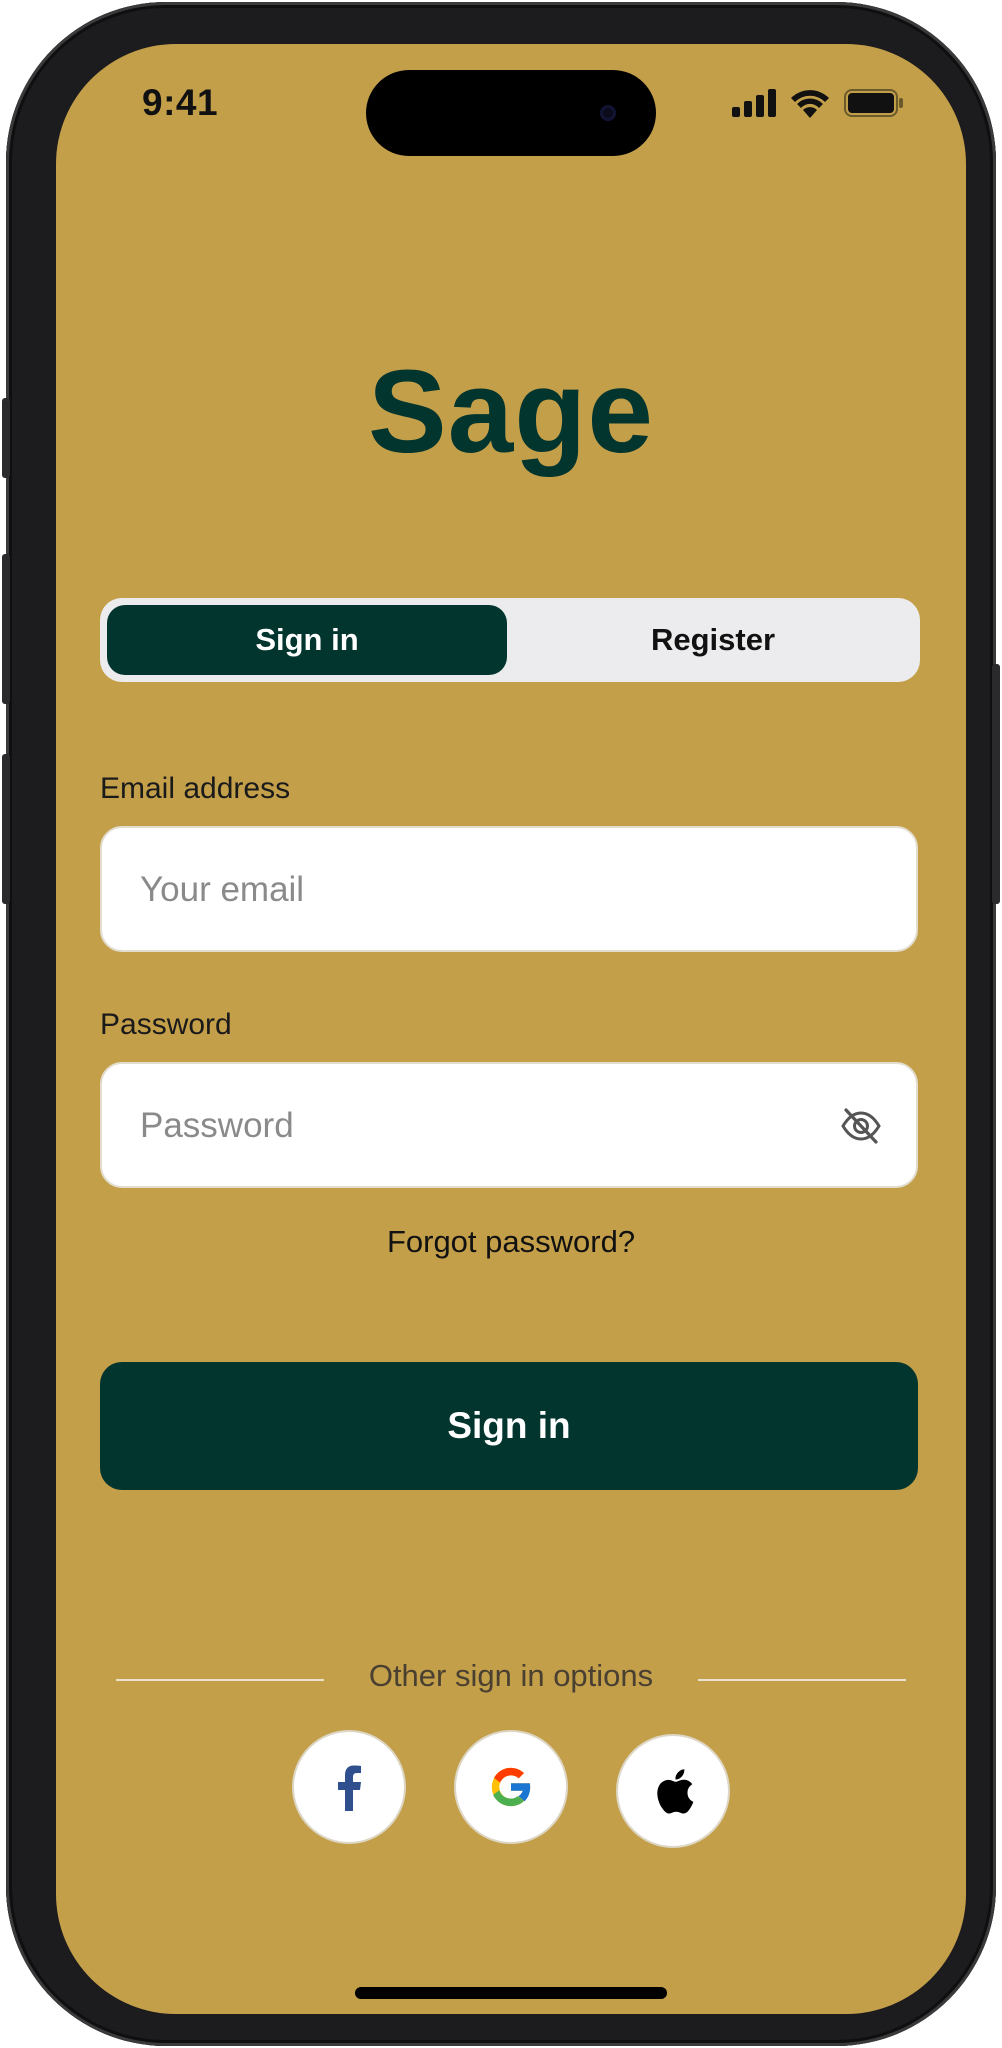 The height and width of the screenshot is (2048, 1002). I want to click on email-input, so click(460, 890).